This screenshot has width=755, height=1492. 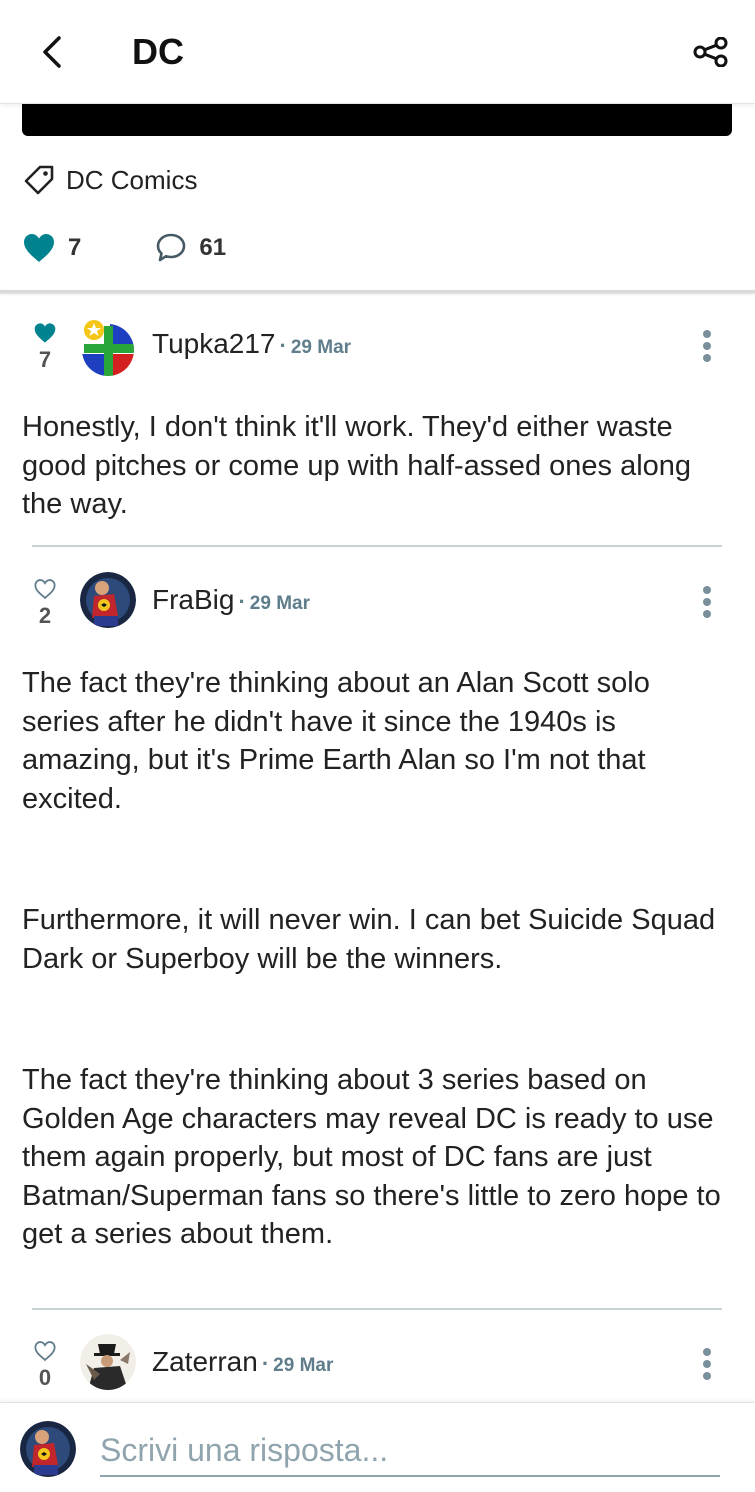 I want to click on comment-username: Zaterran, so click(x=205, y=1362).